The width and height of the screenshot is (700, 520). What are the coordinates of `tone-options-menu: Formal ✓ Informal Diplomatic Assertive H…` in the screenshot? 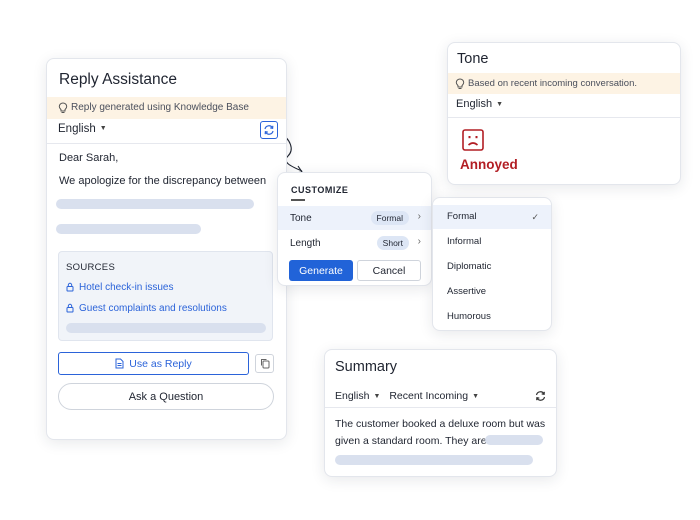 It's located at (492, 264).